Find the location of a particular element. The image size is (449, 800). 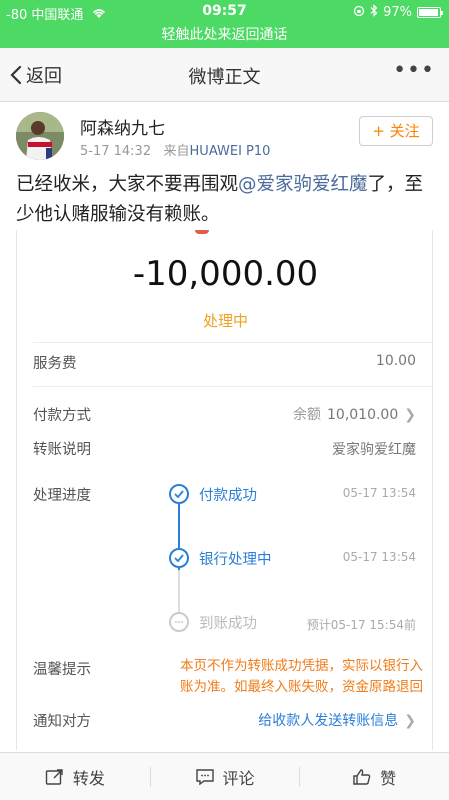

return-to-call-bar: 轻触此处来返回通话 is located at coordinates (224, 36).